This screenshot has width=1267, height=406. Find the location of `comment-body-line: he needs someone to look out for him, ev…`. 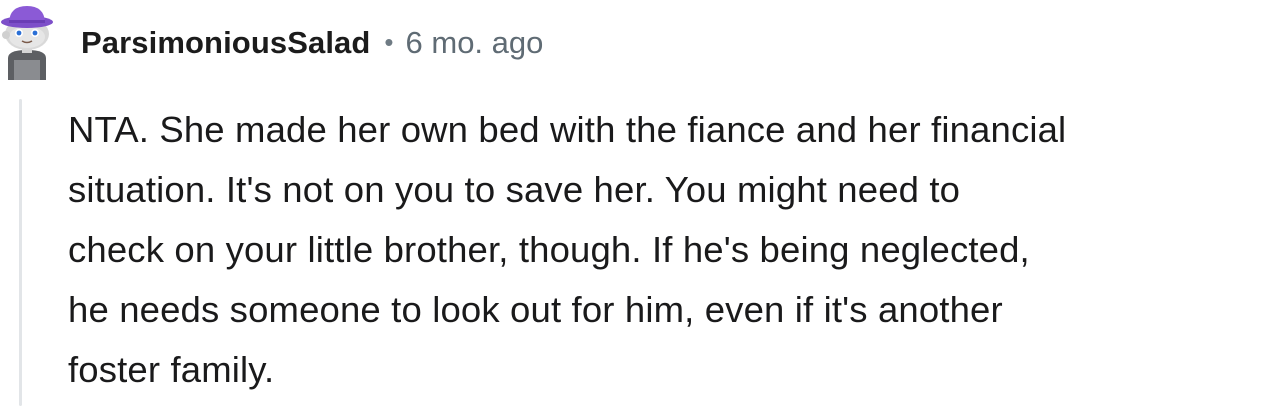

comment-body-line: he needs someone to look out for him, ev… is located at coordinates (535, 309).